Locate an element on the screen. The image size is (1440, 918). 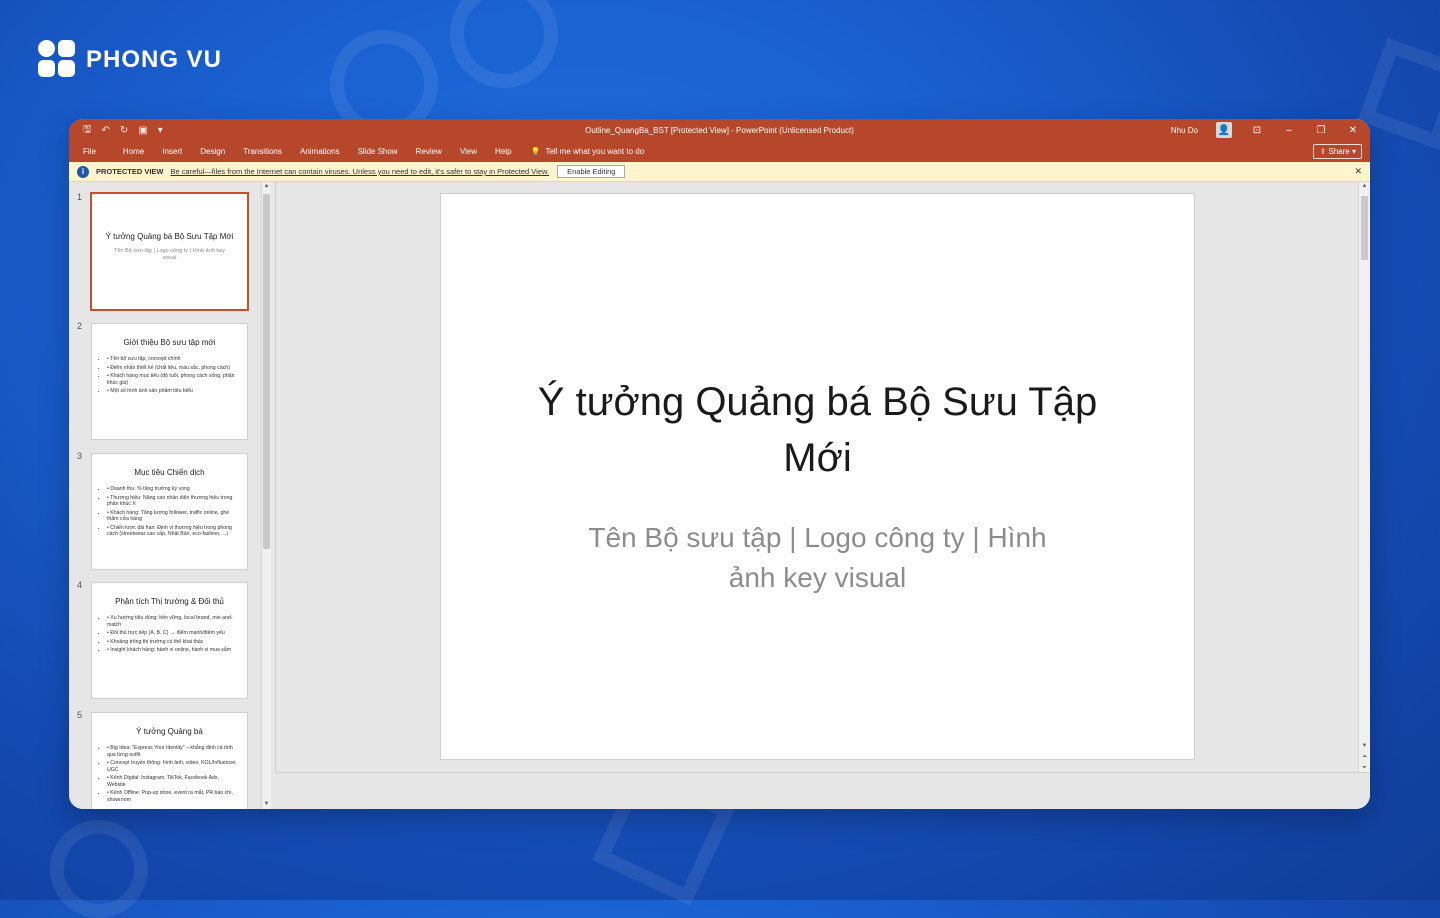
thumbnail-title: Mục tiêu Chiến dịch is located at coordinates (169, 472).